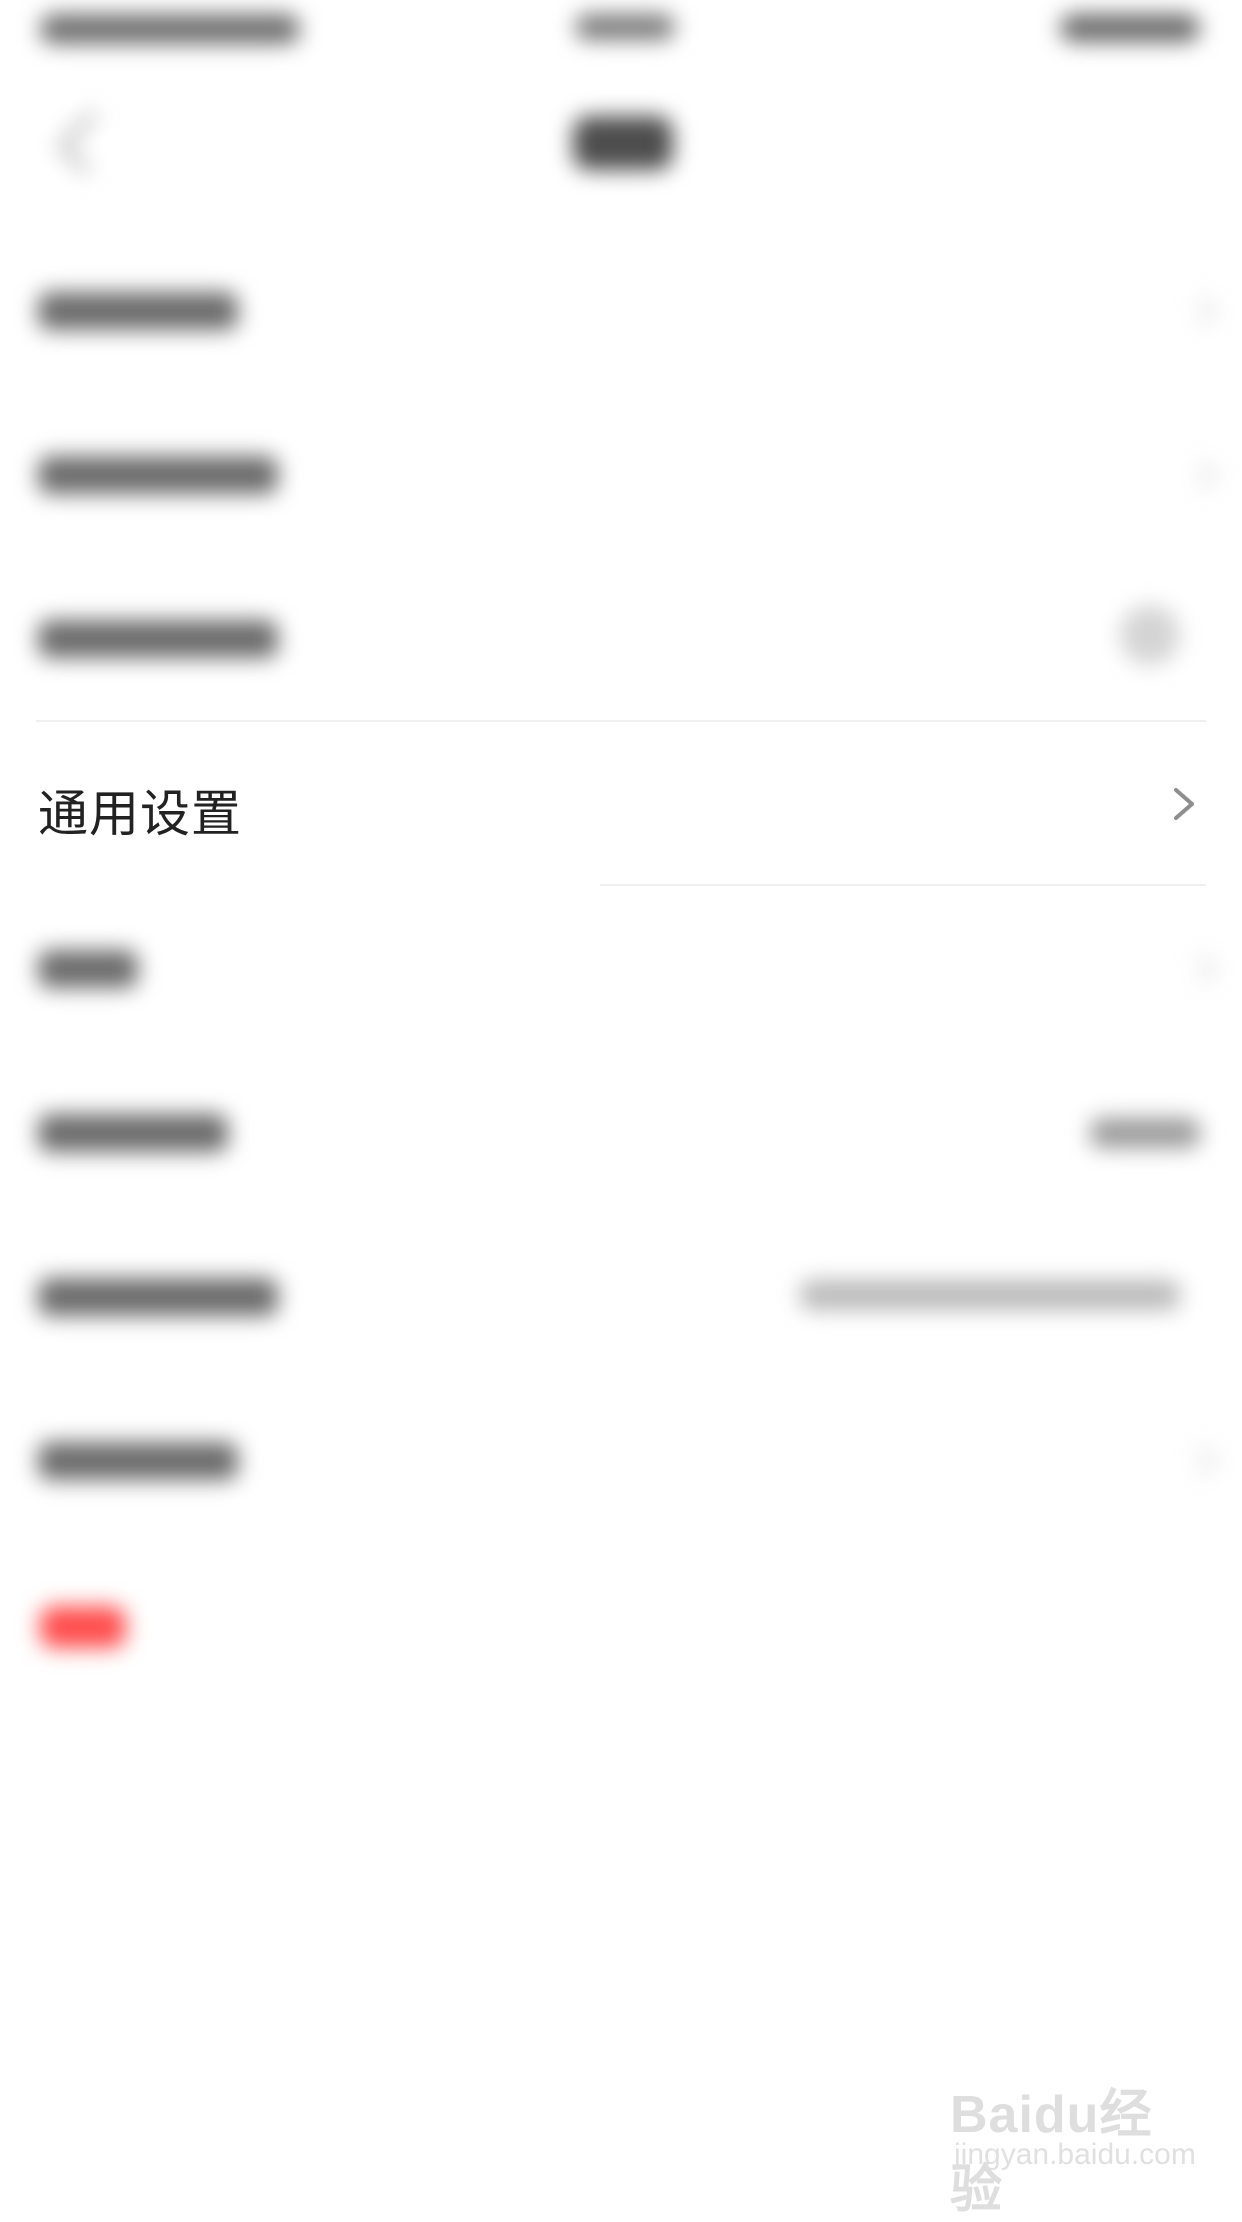  I want to click on page-title, so click(623, 143).